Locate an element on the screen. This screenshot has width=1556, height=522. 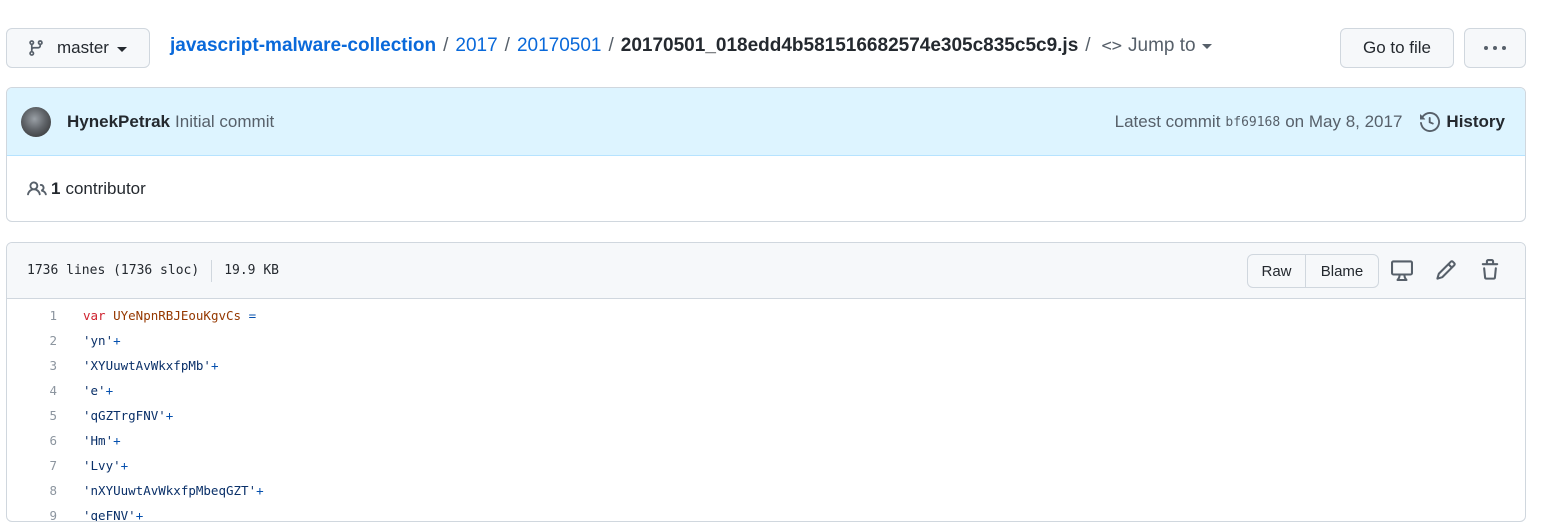
desktop-icon is located at coordinates (1402, 270).